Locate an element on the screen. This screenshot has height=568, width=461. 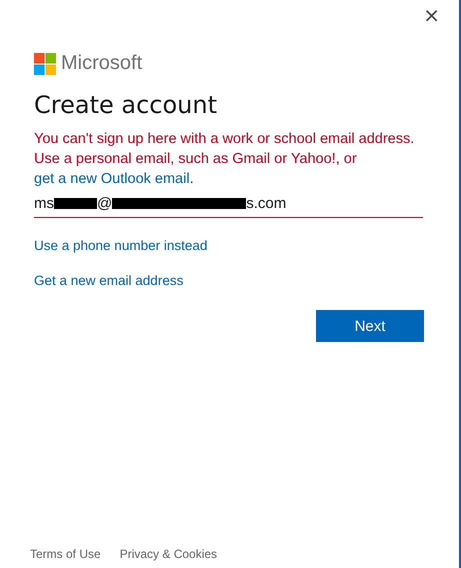
redaction-bar is located at coordinates (75, 203).